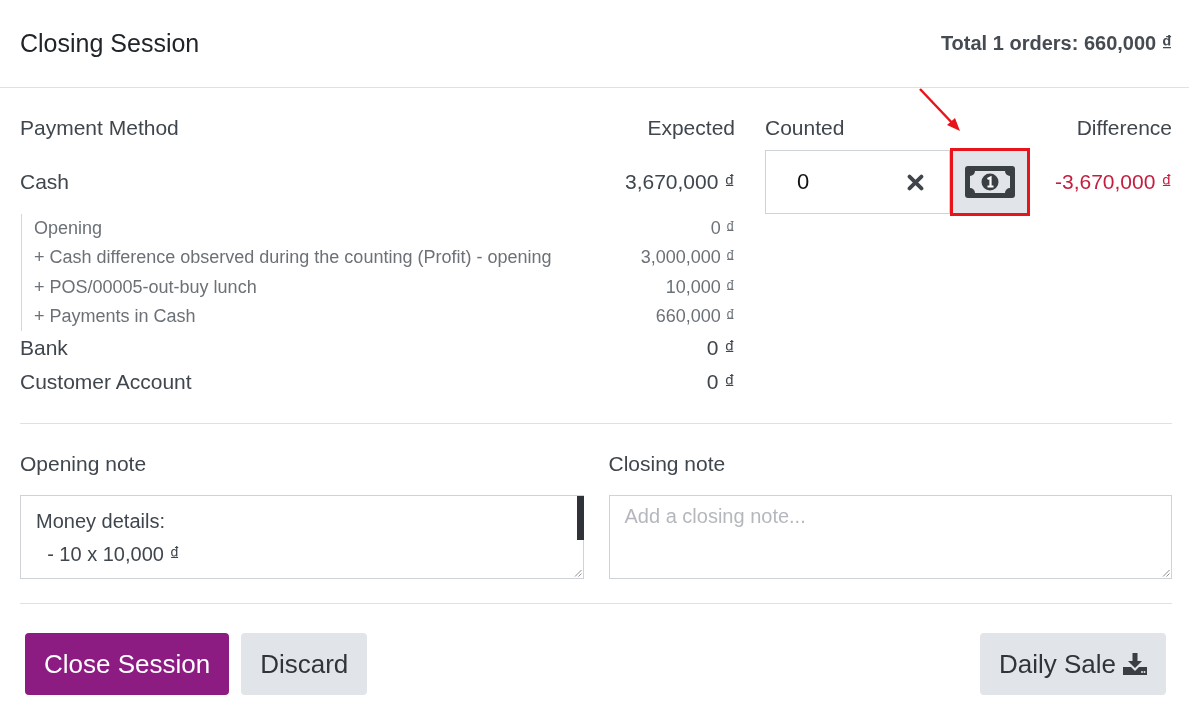 The width and height of the screenshot is (1189, 725). I want to click on cash-move-amount: 0 ₫, so click(722, 229).